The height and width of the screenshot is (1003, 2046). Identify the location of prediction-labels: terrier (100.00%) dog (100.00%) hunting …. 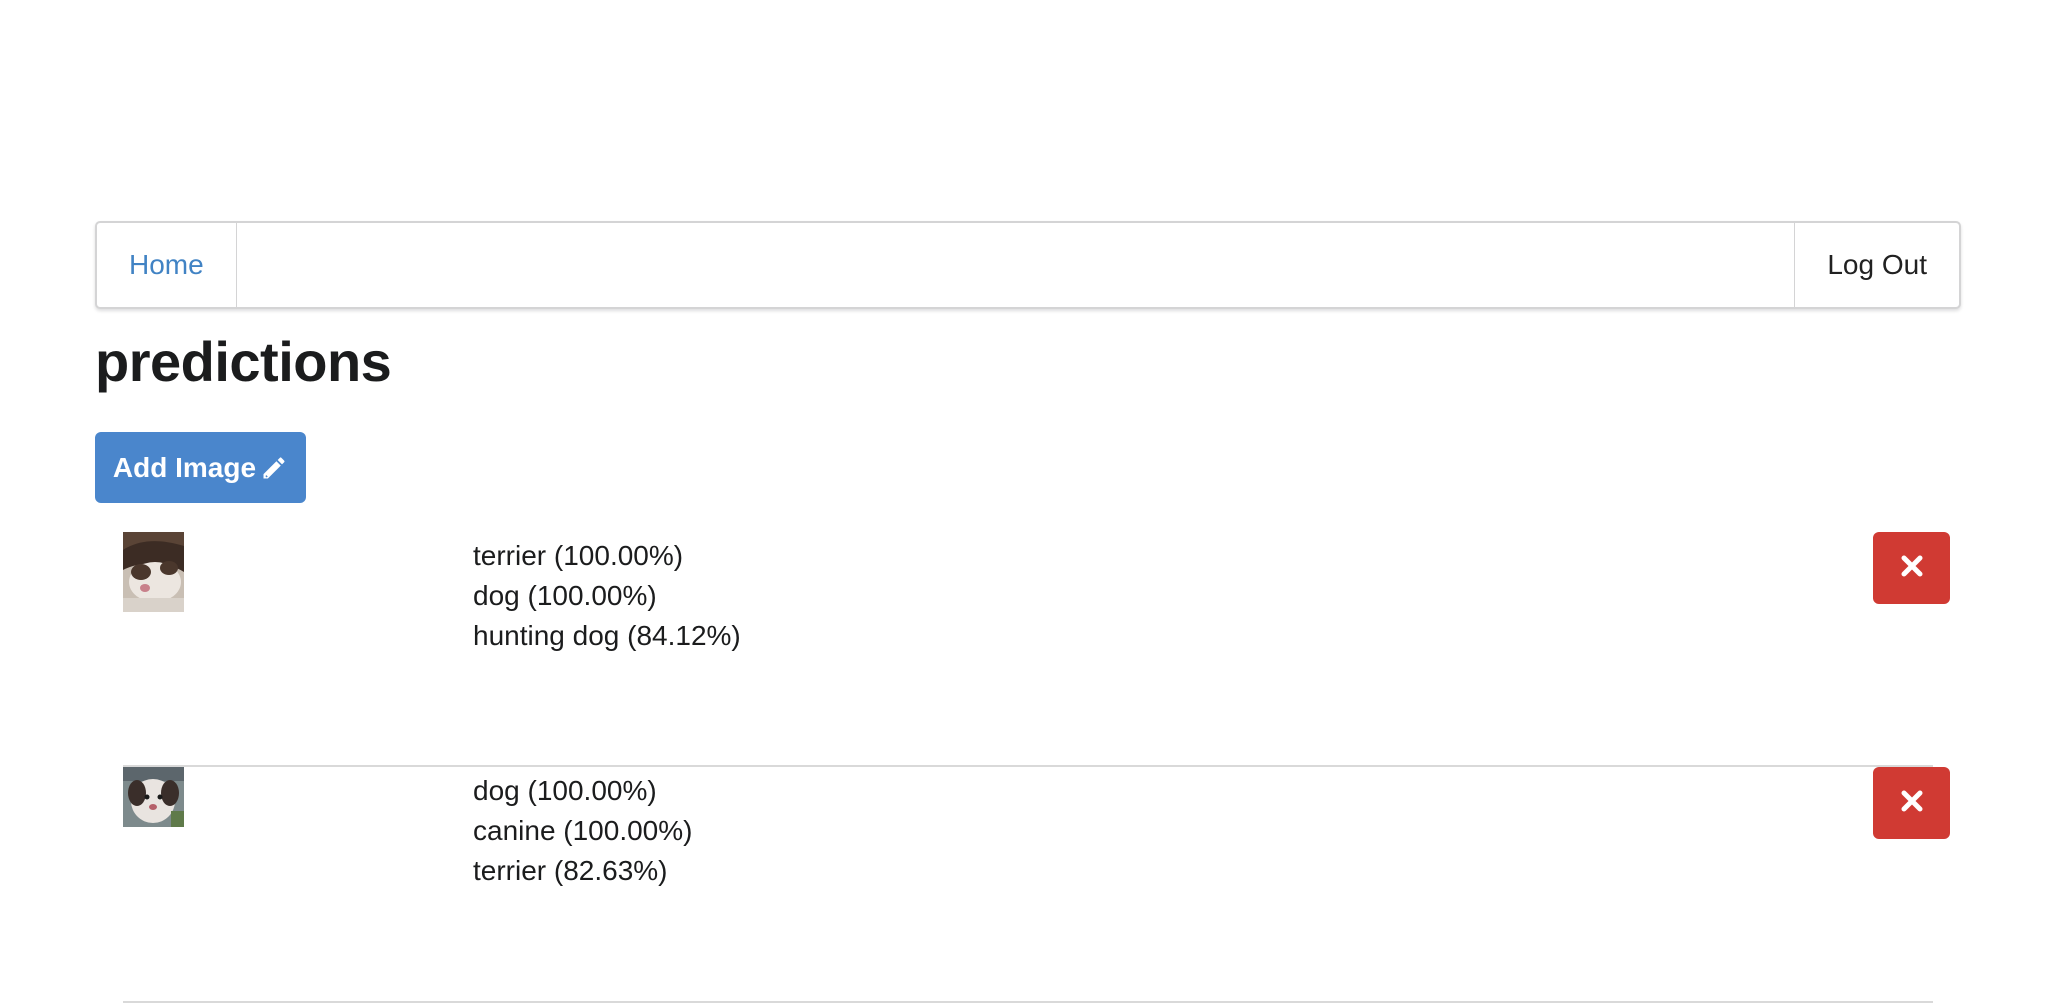
(607, 596).